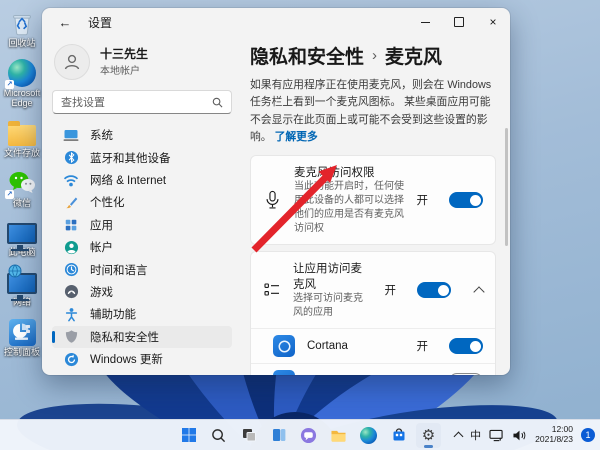 This screenshot has height=450, width=600. I want to click on app-list-icon, so click(271, 289).